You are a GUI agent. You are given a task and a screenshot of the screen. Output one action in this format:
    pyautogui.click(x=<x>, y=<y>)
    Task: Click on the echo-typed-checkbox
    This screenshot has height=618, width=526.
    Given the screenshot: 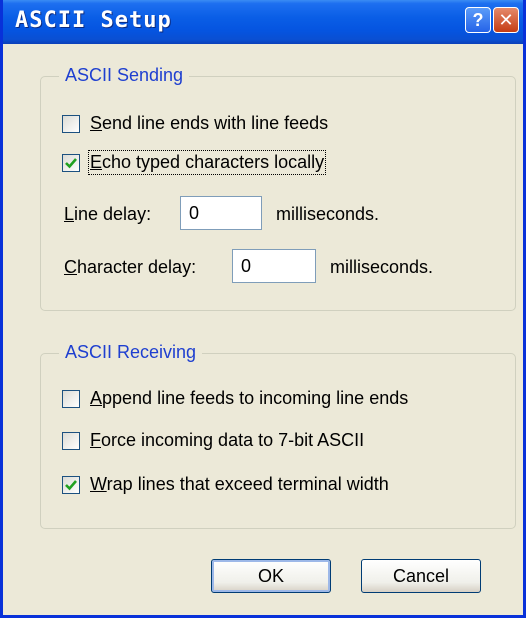 What is the action you would take?
    pyautogui.click(x=71, y=162)
    